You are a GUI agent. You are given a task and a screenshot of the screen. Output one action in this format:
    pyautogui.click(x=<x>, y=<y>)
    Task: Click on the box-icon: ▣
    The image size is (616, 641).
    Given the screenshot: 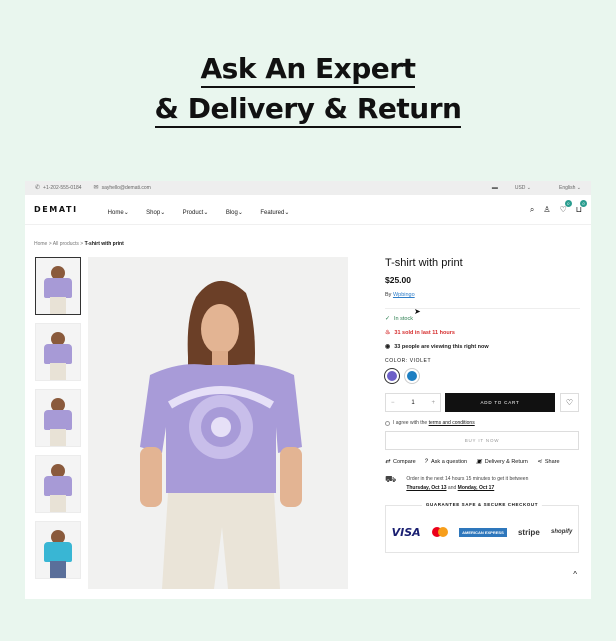 What is the action you would take?
    pyautogui.click(x=479, y=462)
    